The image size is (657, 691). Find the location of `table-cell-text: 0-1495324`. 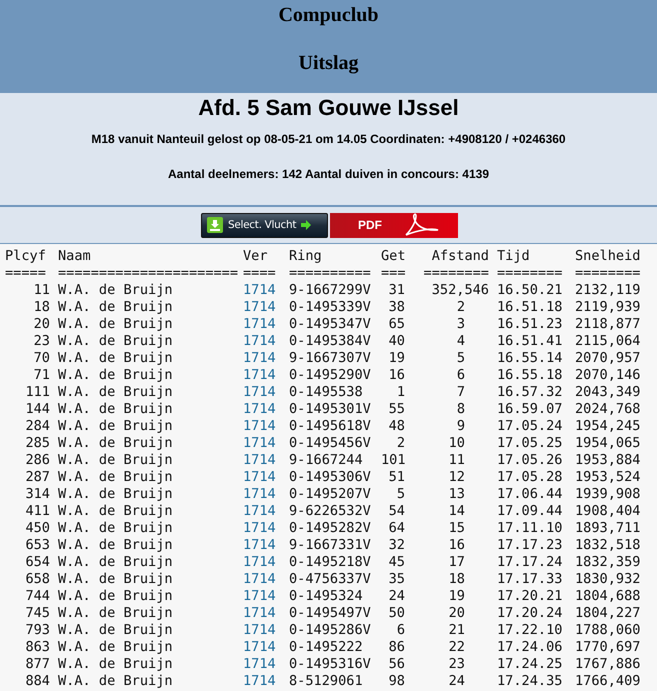

table-cell-text: 0-1495324 is located at coordinates (326, 596).